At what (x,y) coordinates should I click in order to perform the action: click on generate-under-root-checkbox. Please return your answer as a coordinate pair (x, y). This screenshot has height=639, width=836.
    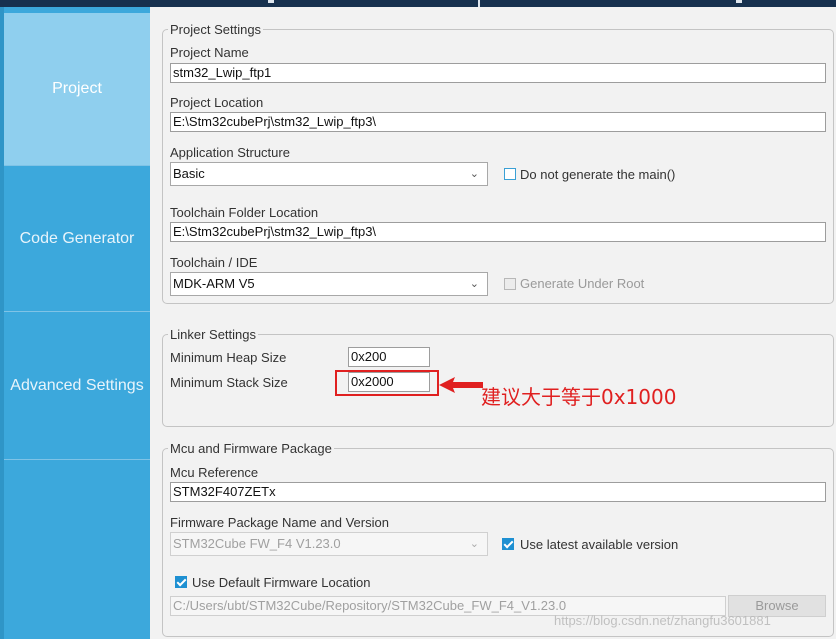
    Looking at the image, I should click on (510, 284).